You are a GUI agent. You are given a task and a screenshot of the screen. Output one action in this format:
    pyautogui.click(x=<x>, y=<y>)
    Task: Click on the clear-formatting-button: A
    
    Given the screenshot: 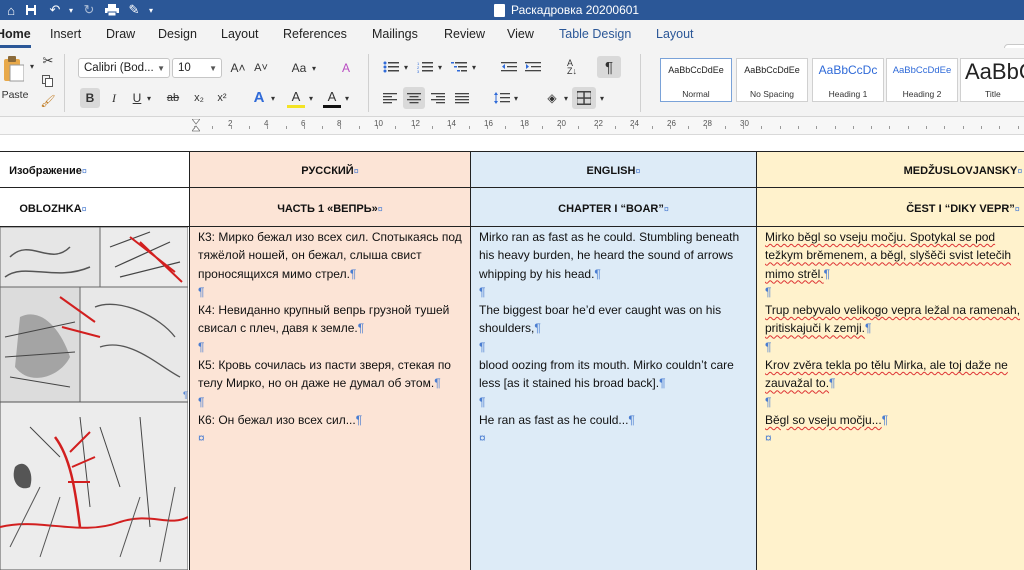 What is the action you would take?
    pyautogui.click(x=346, y=68)
    